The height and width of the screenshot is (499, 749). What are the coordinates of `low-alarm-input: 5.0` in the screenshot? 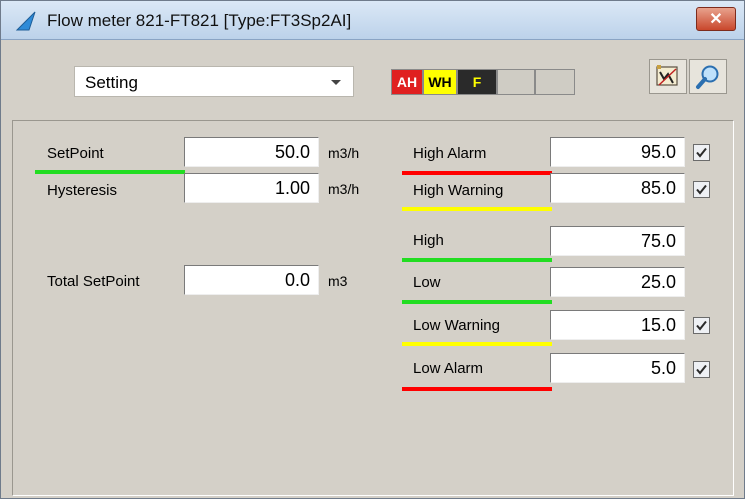 It's located at (617, 368).